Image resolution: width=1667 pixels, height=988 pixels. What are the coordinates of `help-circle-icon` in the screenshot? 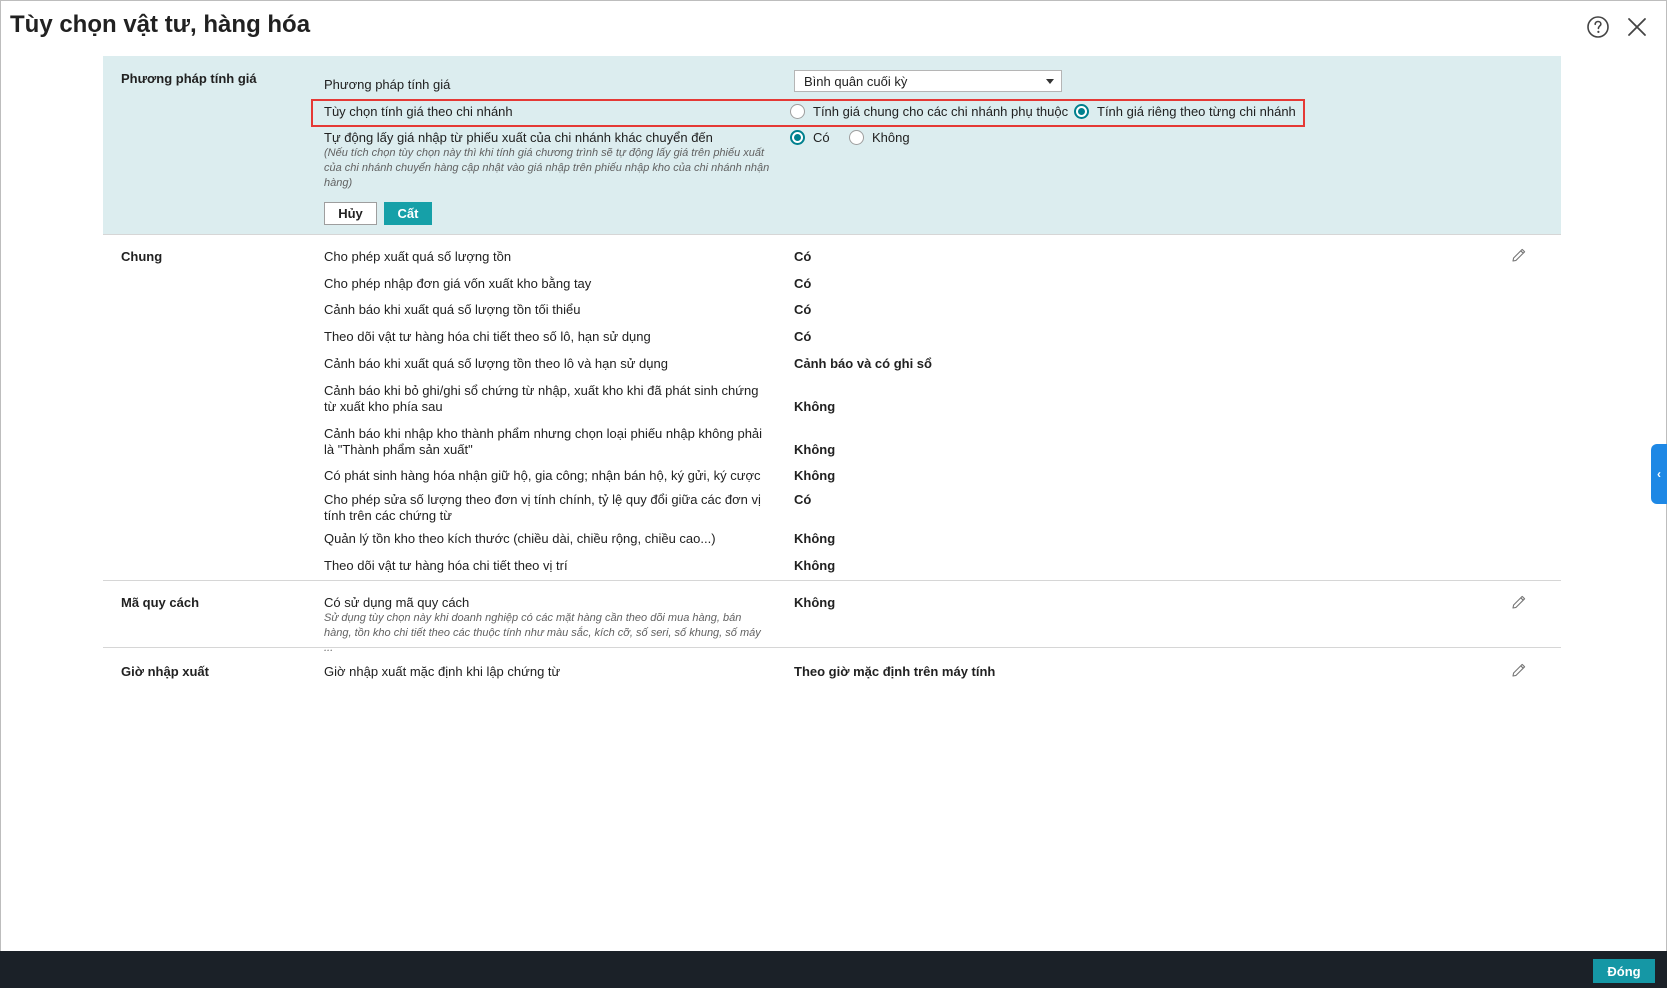 It's located at (1598, 27).